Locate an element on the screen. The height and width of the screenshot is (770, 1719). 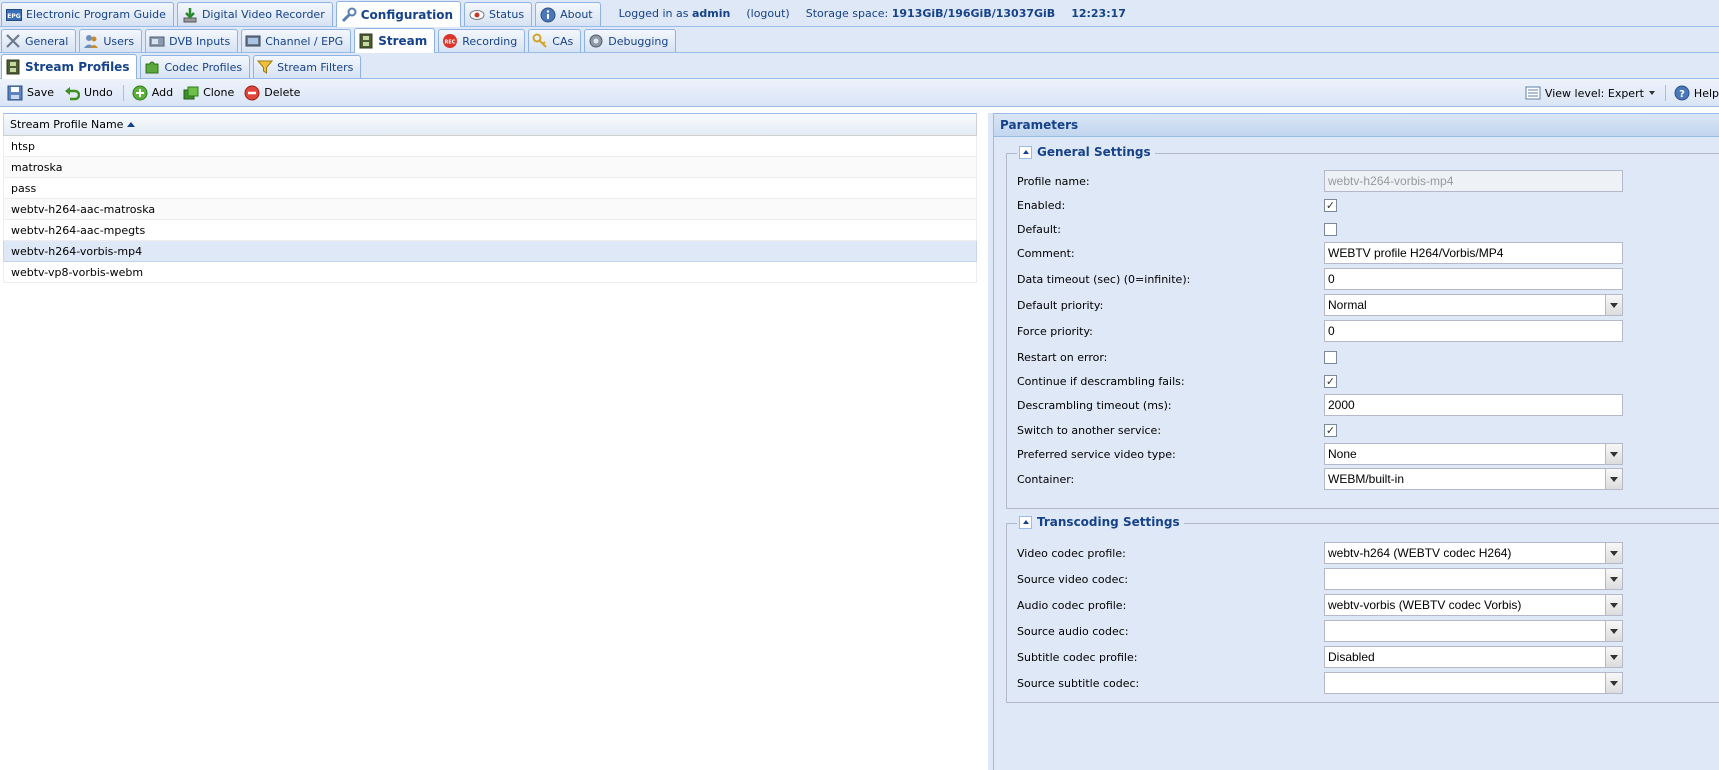
table-row: pass is located at coordinates (490, 188).